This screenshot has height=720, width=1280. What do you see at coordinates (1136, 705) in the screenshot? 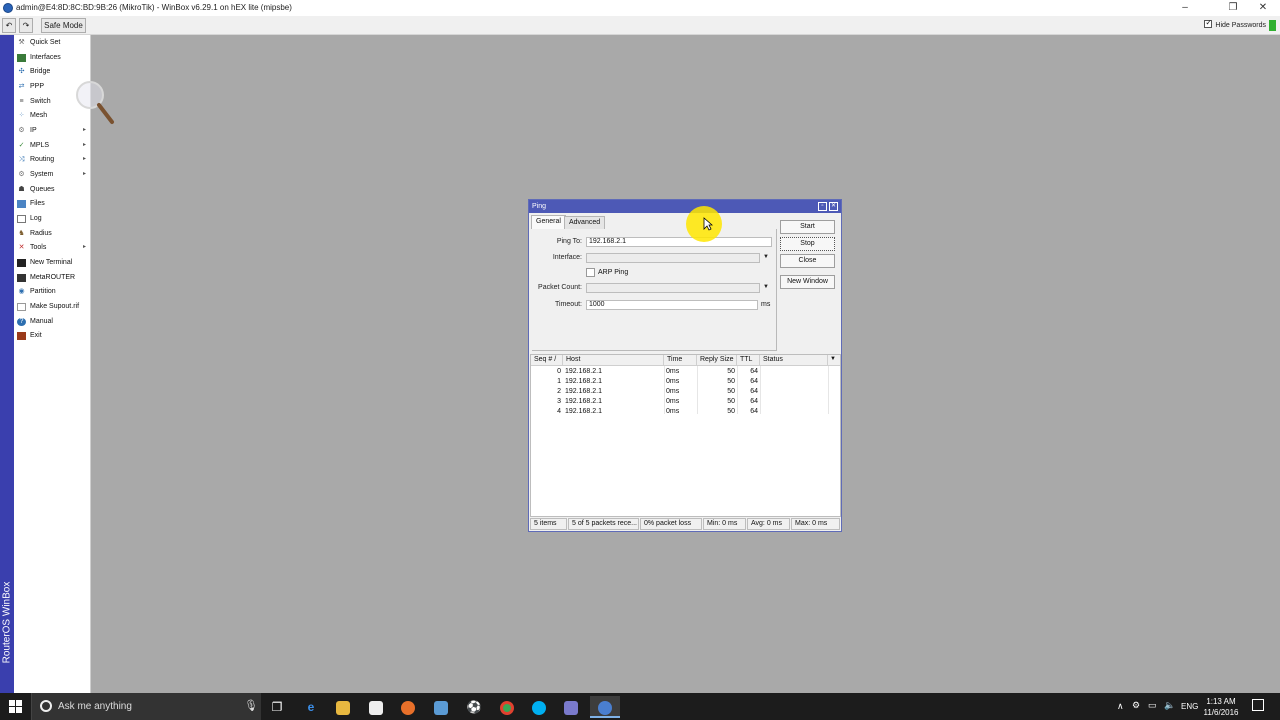
I see `tray-app-icon: ⚙` at bounding box center [1136, 705].